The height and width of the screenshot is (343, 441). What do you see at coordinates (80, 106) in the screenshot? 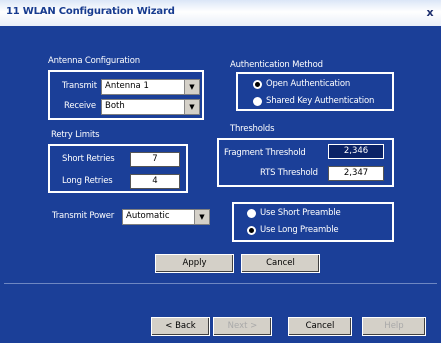
I see `receive-label: Receive` at bounding box center [80, 106].